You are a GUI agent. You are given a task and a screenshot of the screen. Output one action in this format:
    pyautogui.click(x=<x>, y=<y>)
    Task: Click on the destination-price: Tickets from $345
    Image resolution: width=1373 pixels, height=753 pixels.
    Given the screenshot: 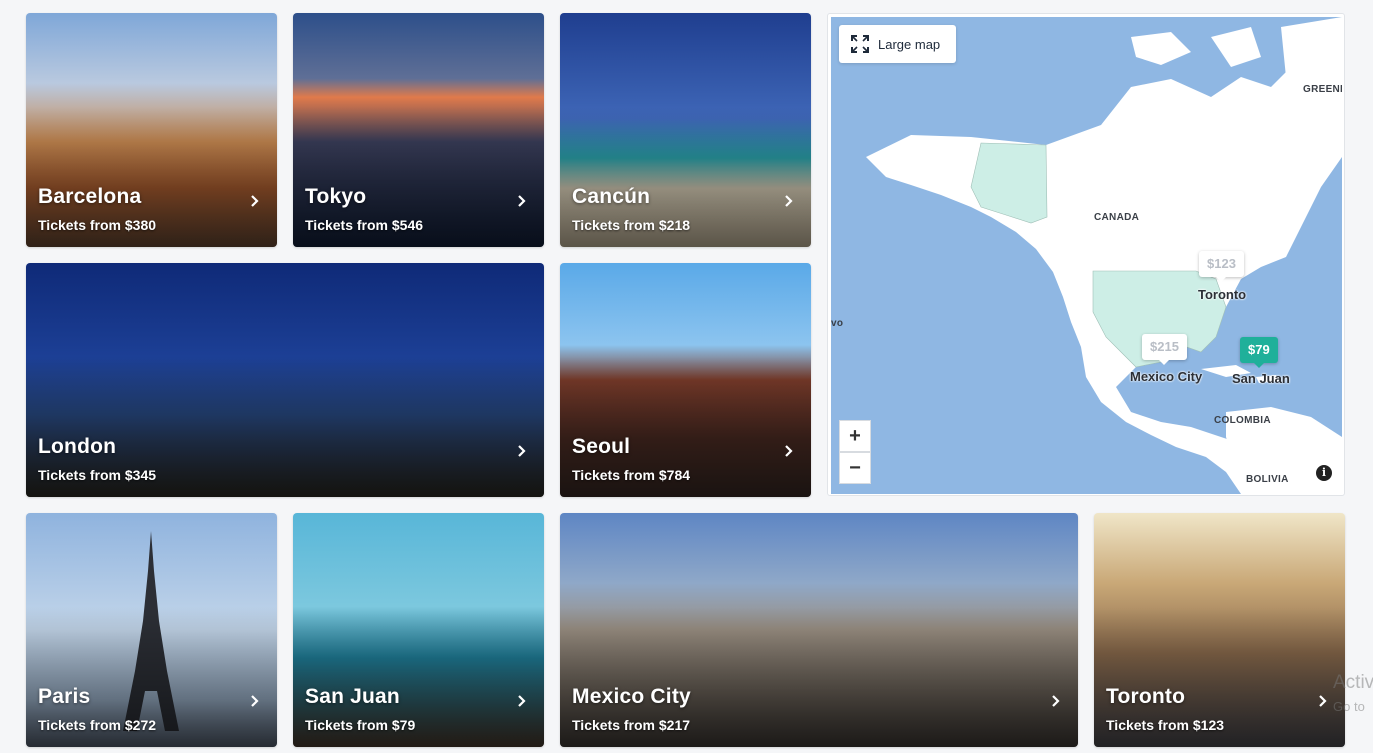 What is the action you would take?
    pyautogui.click(x=97, y=475)
    